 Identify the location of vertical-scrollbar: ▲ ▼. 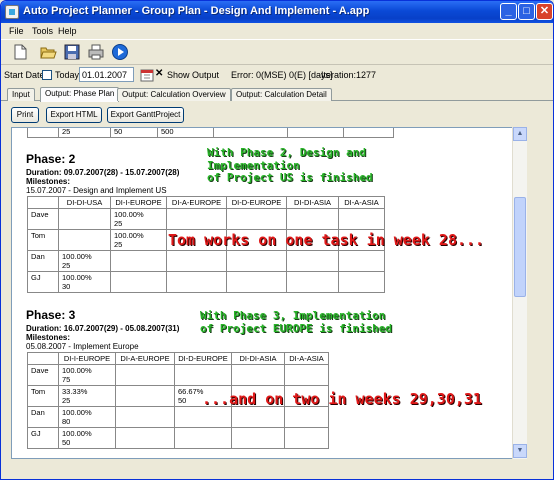
(519, 293).